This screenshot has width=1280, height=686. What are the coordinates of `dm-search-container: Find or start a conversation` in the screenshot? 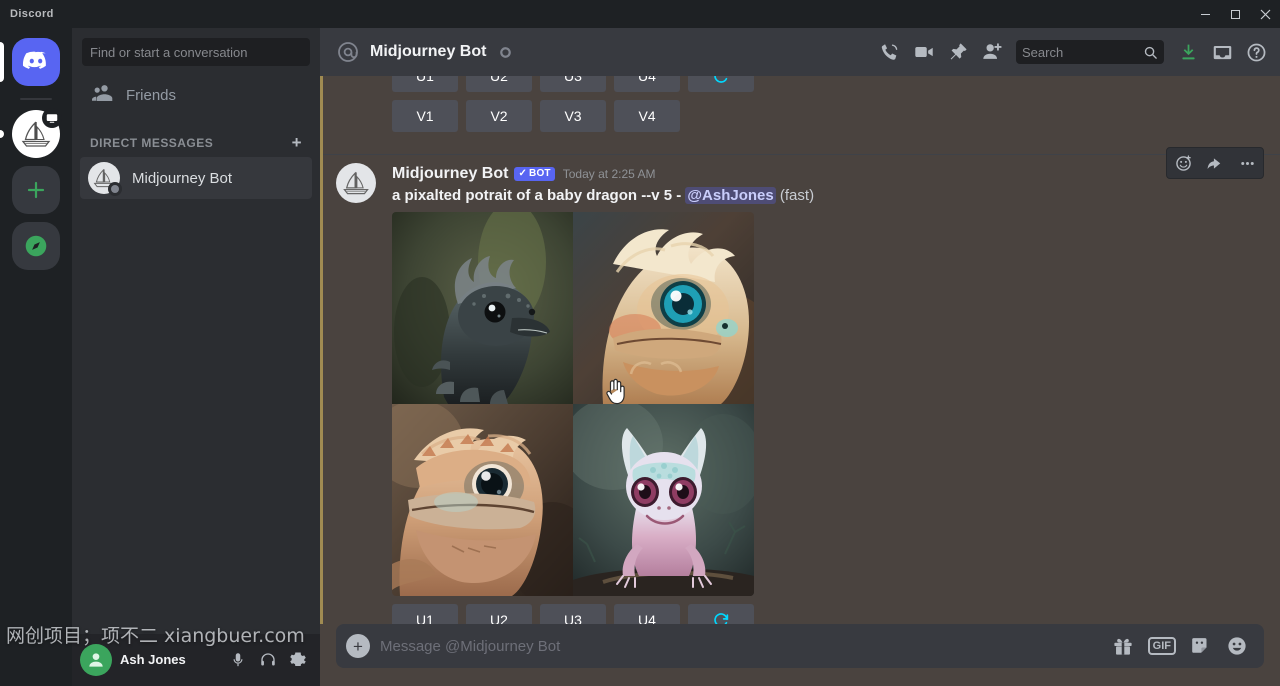 It's located at (196, 51).